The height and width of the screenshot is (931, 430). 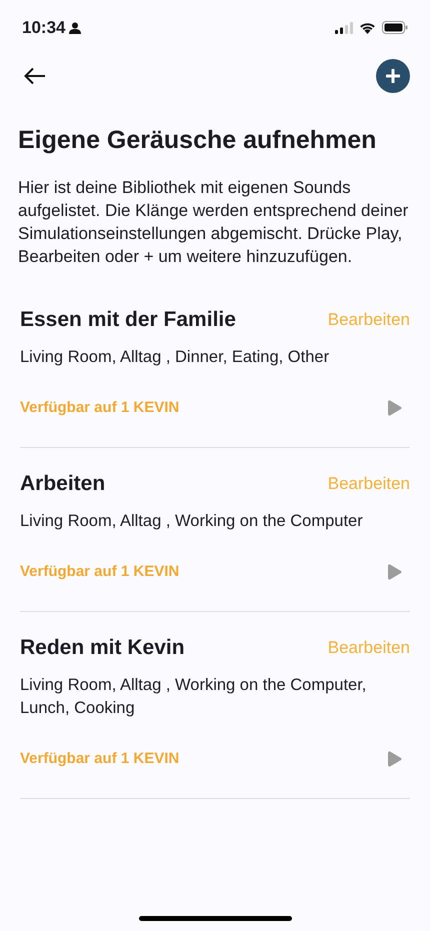 What do you see at coordinates (344, 28) in the screenshot?
I see `signal-icon` at bounding box center [344, 28].